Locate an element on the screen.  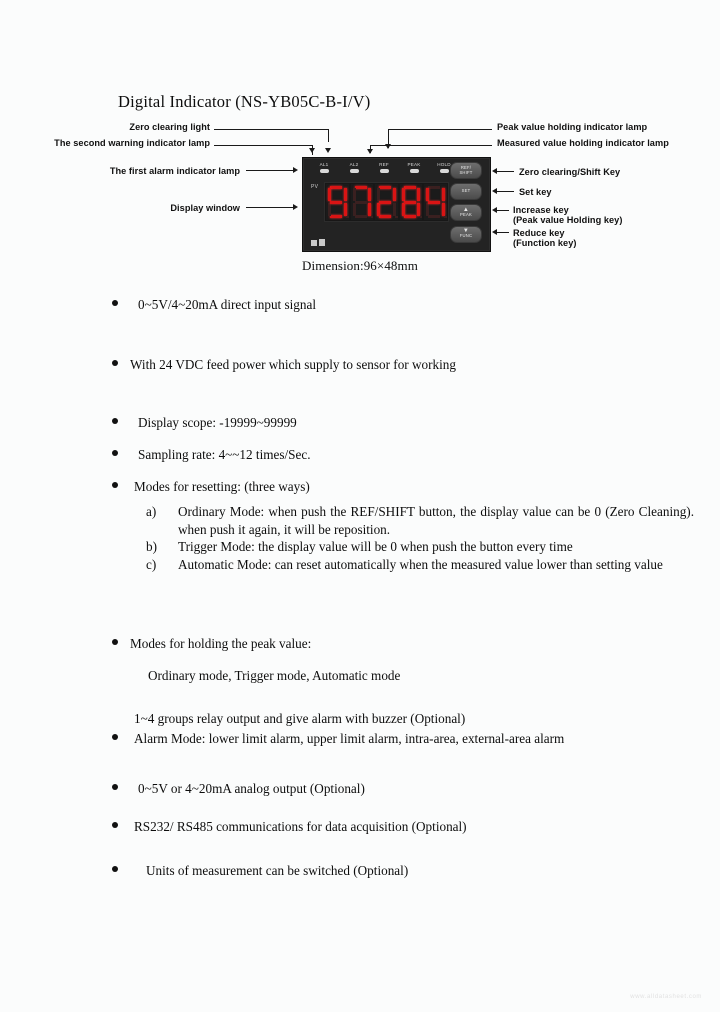
lamp-peak-label: PEAK is located at coordinates (414, 164).